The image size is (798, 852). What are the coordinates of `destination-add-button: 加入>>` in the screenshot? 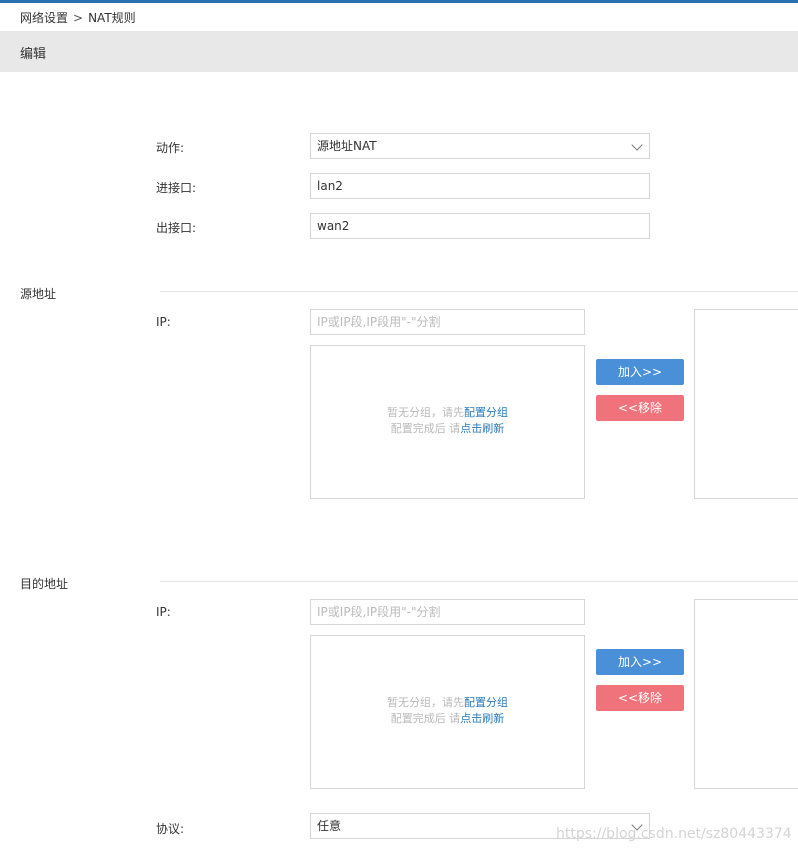 It's located at (640, 662).